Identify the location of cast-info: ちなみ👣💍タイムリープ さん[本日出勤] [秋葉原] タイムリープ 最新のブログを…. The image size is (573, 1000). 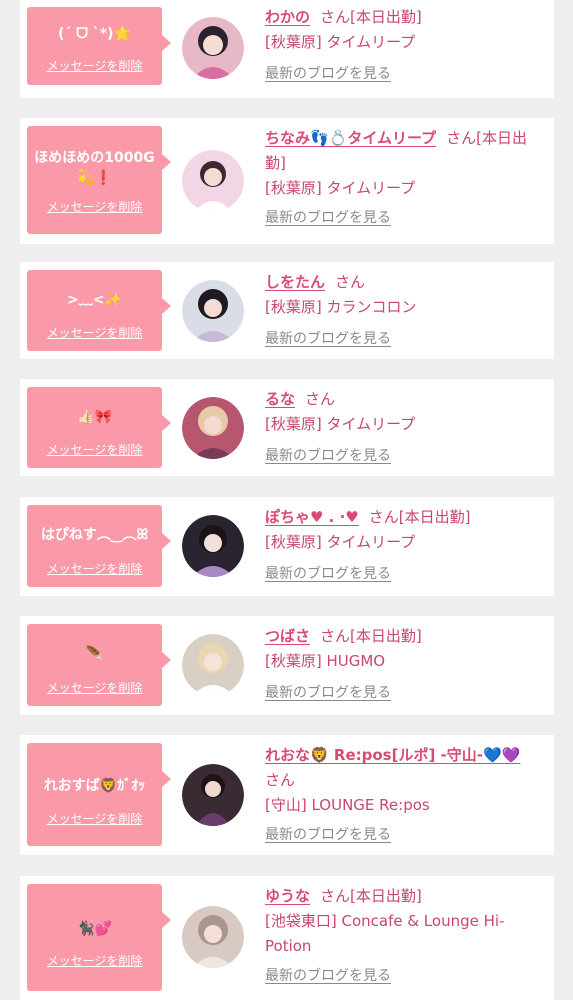
(405, 176).